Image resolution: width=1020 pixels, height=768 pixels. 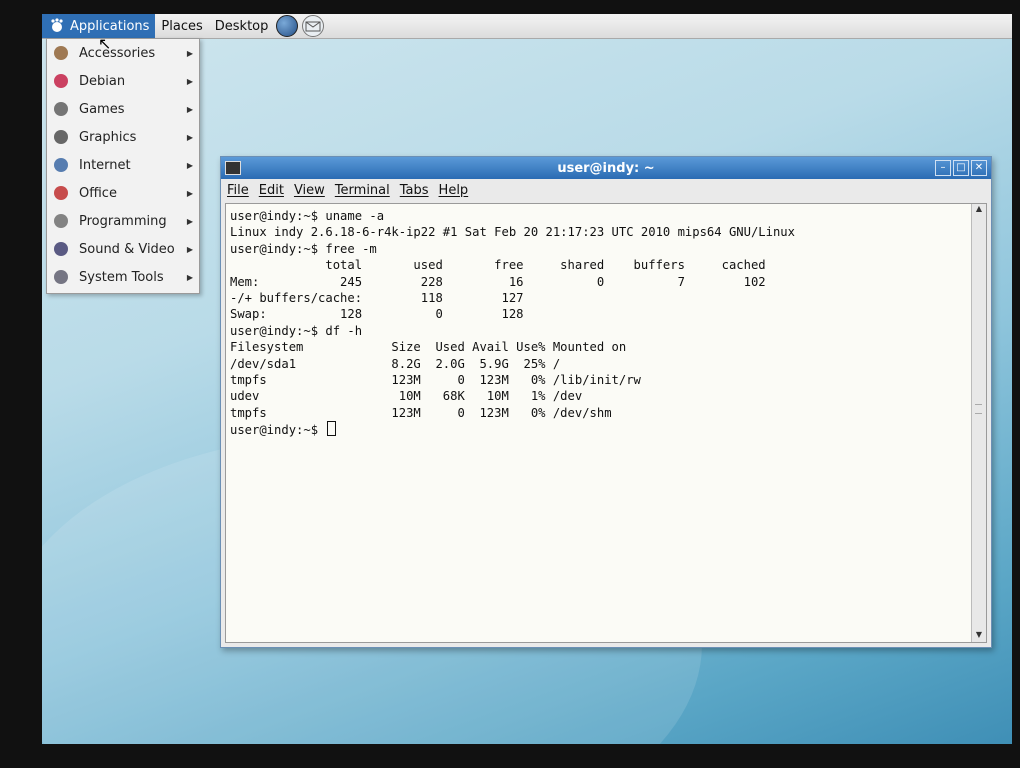 I want to click on terminal-line: udev 10M 68K 10M 1% /dev, so click(x=598, y=396).